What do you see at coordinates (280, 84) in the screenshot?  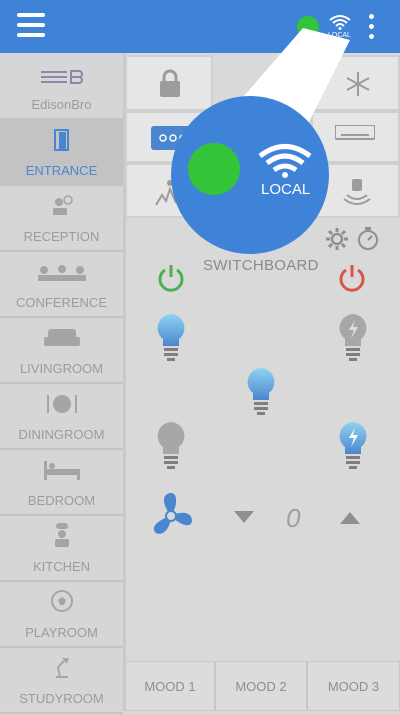 I see `callout-pointer` at bounding box center [280, 84].